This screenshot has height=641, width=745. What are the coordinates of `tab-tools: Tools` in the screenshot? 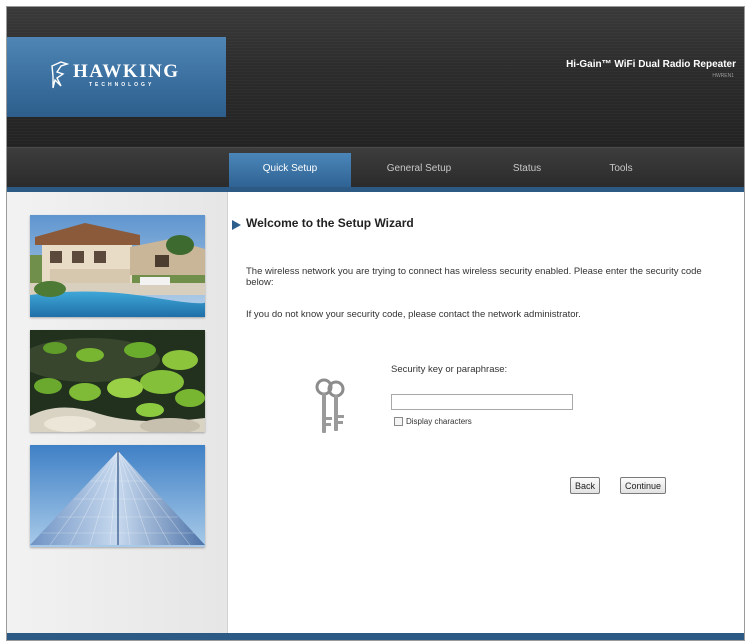 It's located at (621, 170).